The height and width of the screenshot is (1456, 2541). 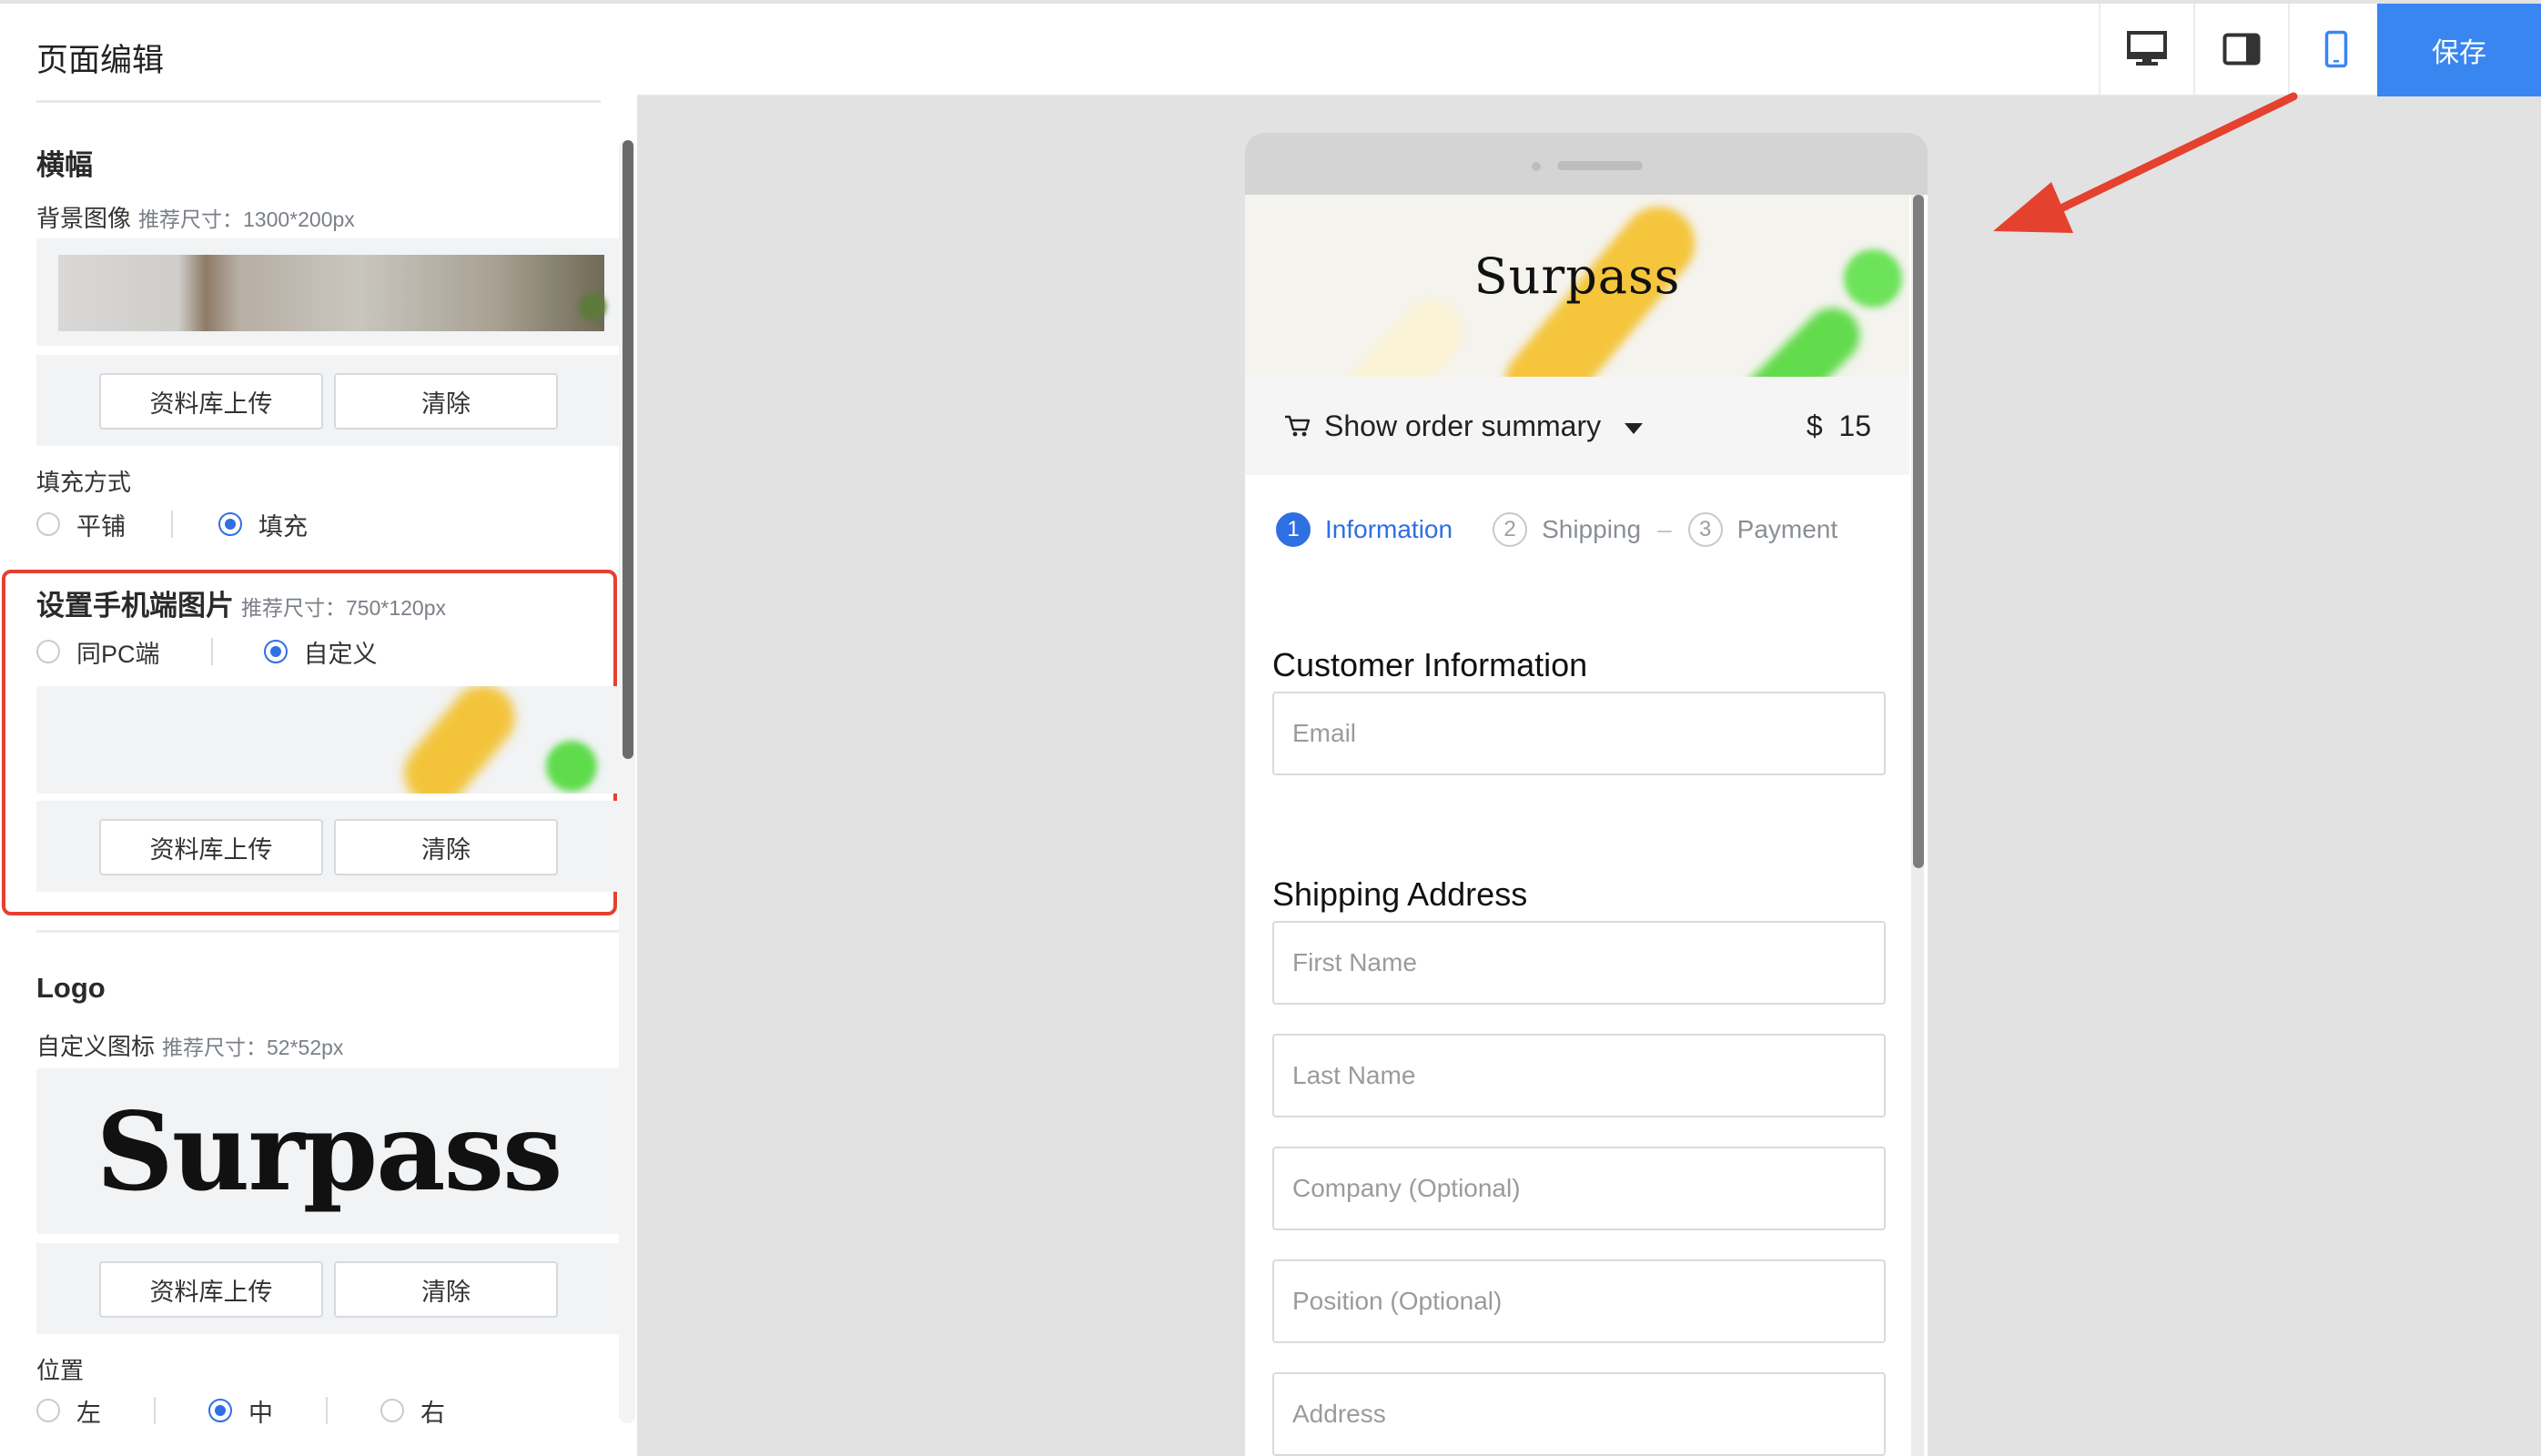 I want to click on mobile-source-radio-group: 同PC端 自定义, so click(x=207, y=652).